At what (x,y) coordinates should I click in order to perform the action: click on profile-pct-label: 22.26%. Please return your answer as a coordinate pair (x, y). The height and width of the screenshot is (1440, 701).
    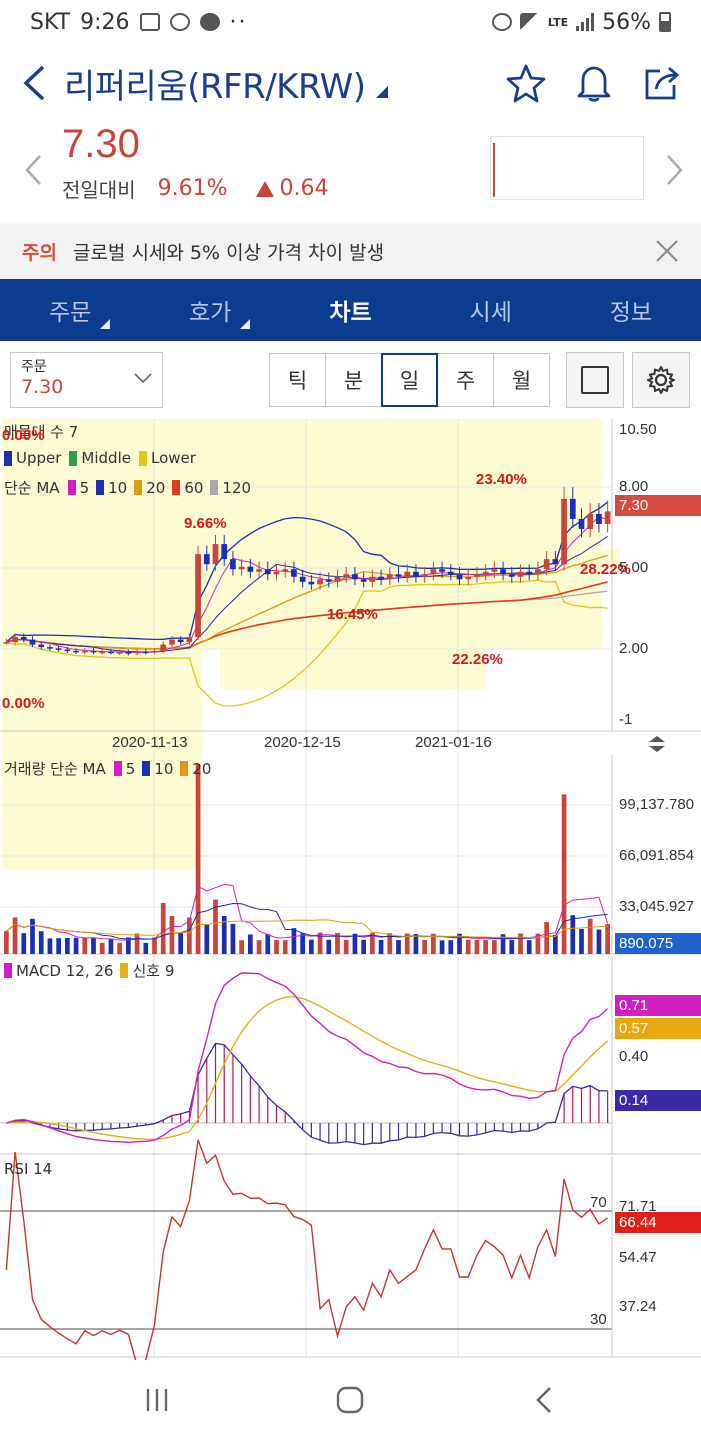
    Looking at the image, I should click on (477, 659).